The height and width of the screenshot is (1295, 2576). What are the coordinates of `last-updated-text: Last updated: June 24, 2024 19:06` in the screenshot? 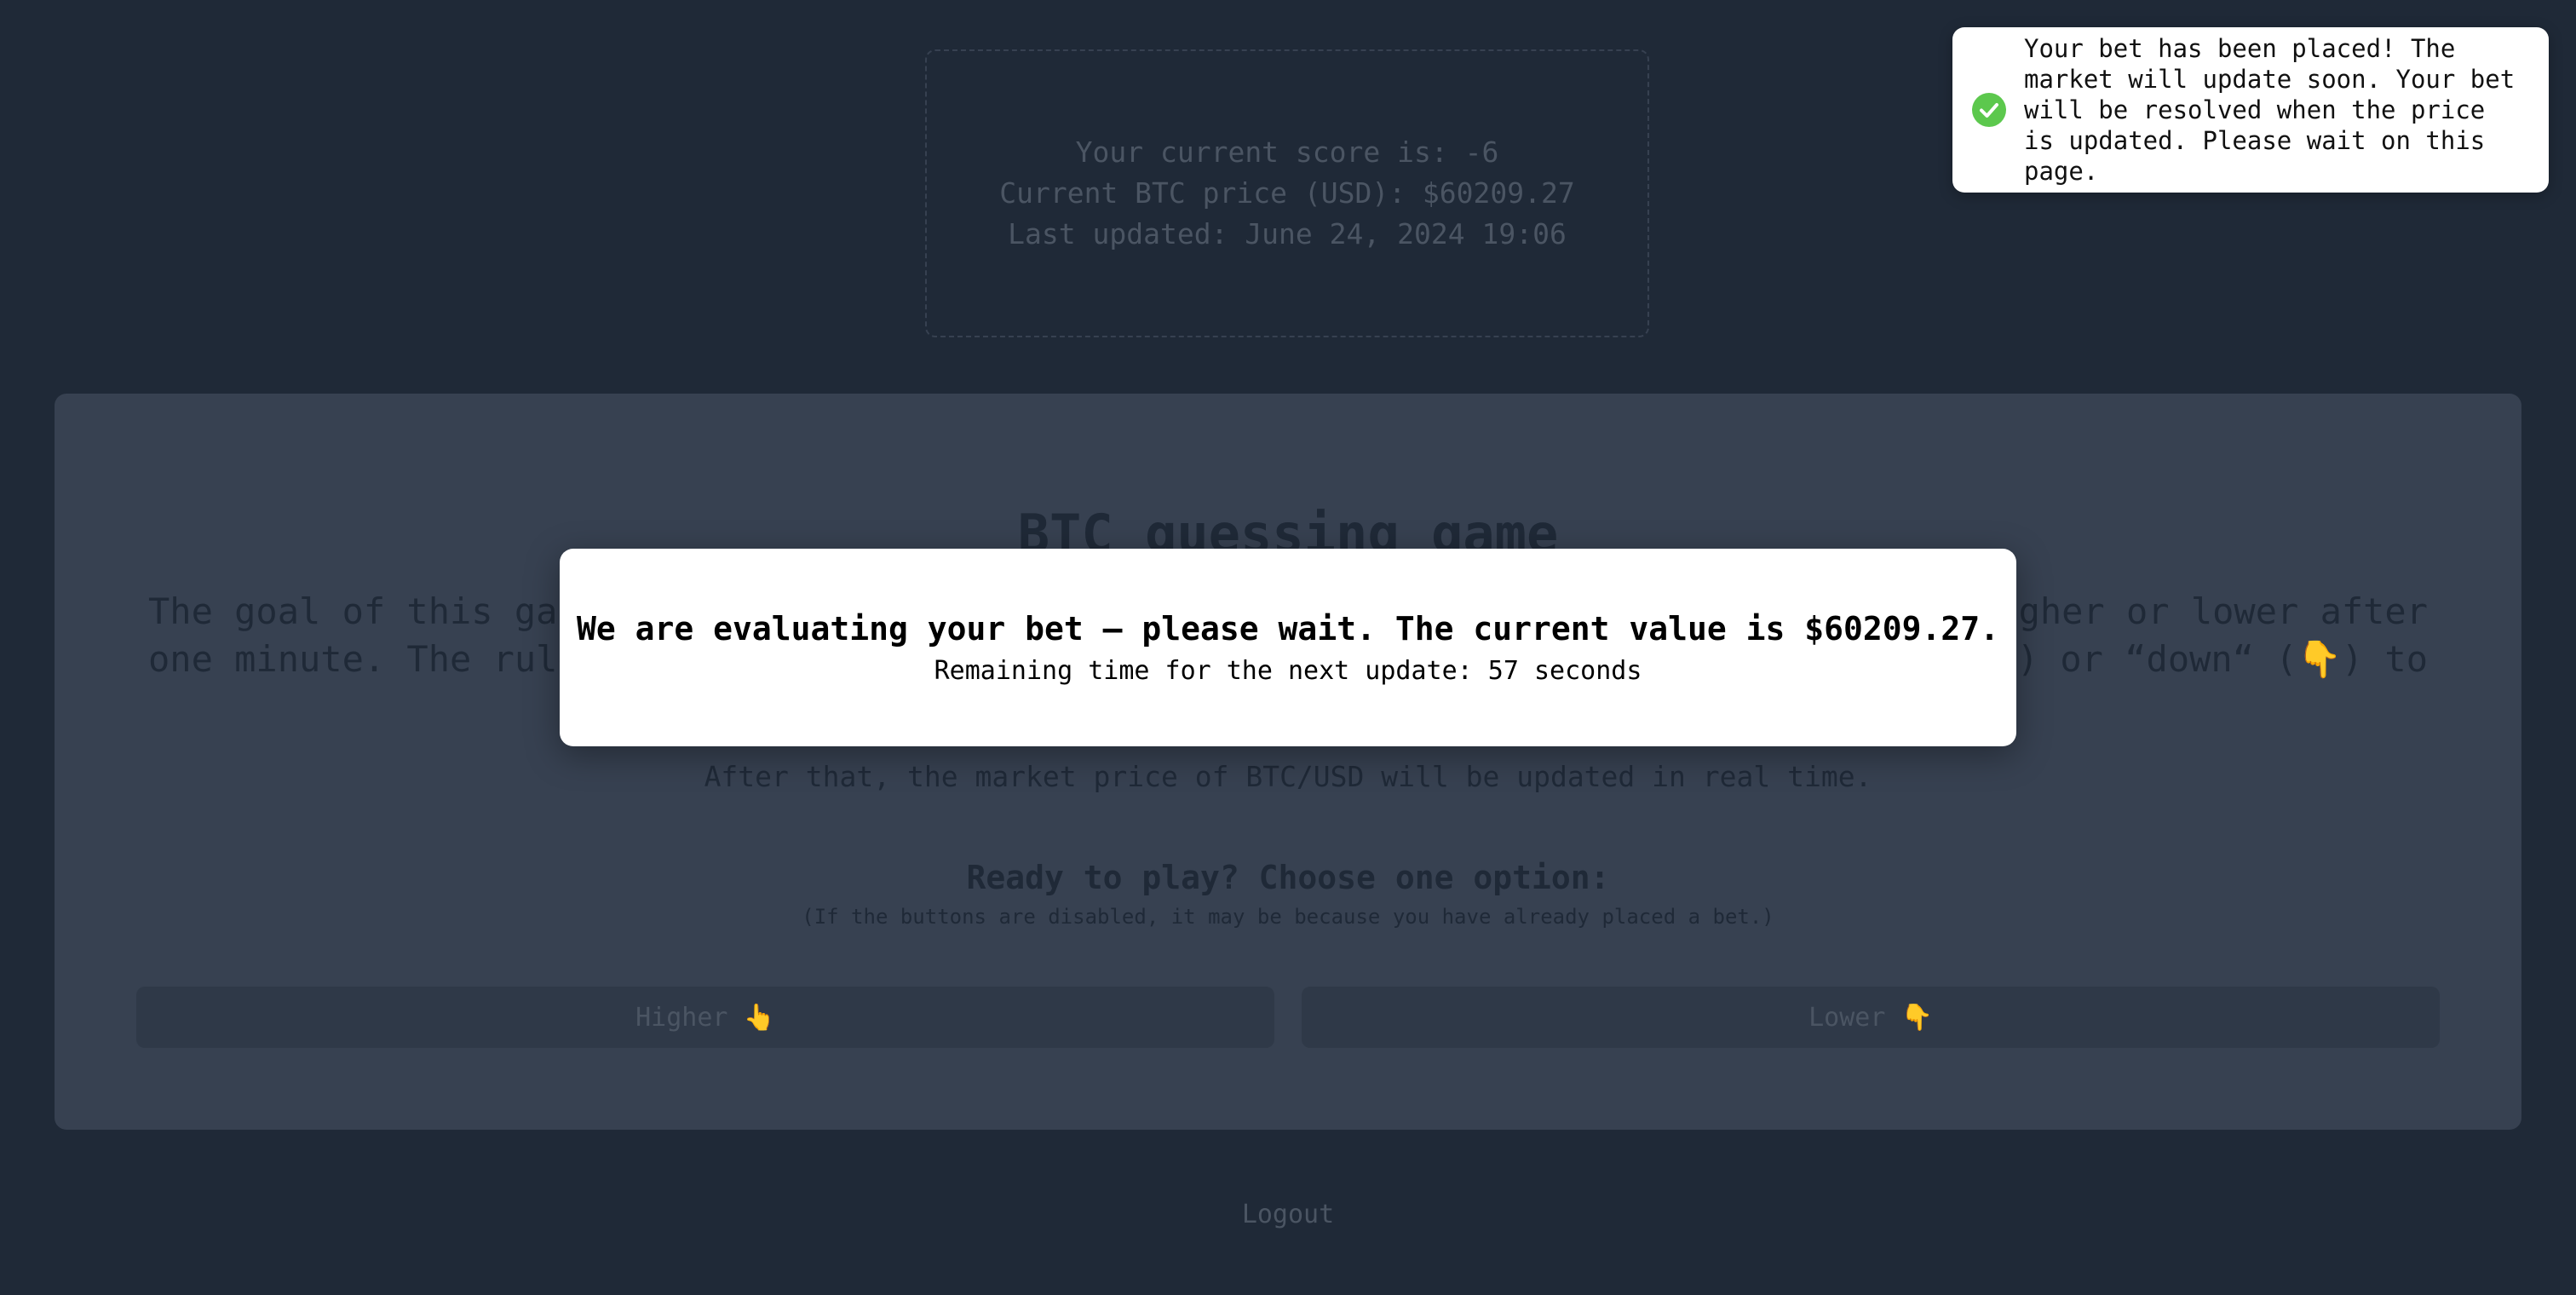 It's located at (1287, 233).